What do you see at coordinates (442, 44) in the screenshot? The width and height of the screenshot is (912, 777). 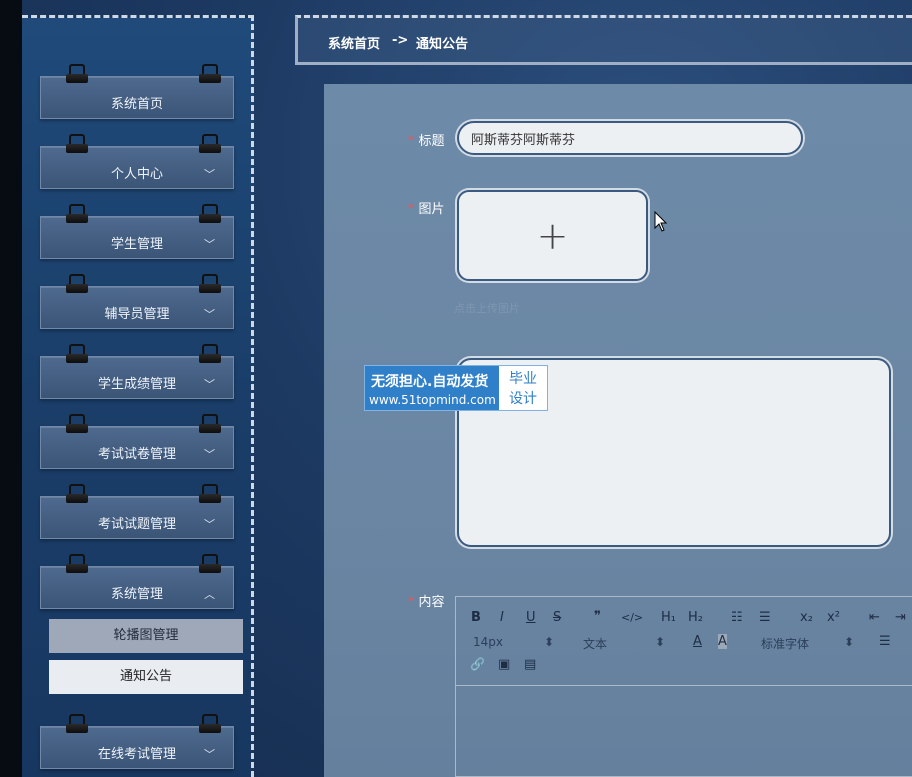 I see `breadcrumb-current: 通知公告` at bounding box center [442, 44].